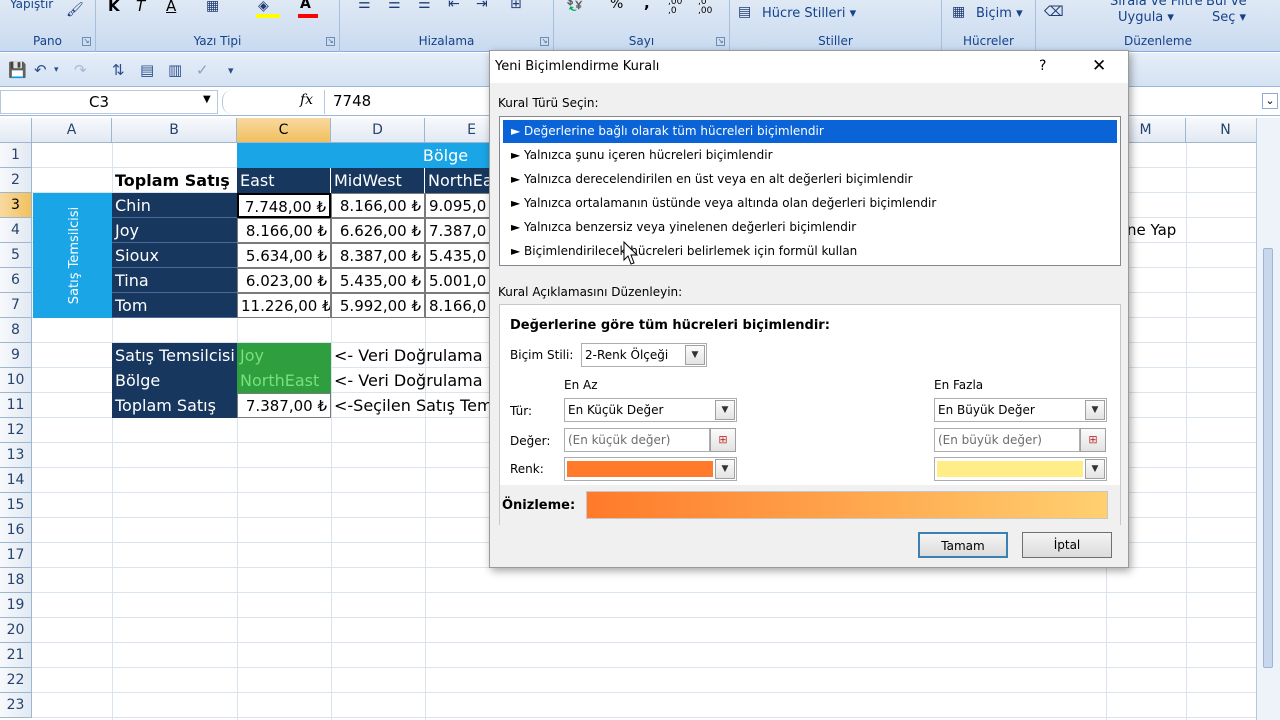  What do you see at coordinates (147, 70) in the screenshot?
I see `form-icon: ▤` at bounding box center [147, 70].